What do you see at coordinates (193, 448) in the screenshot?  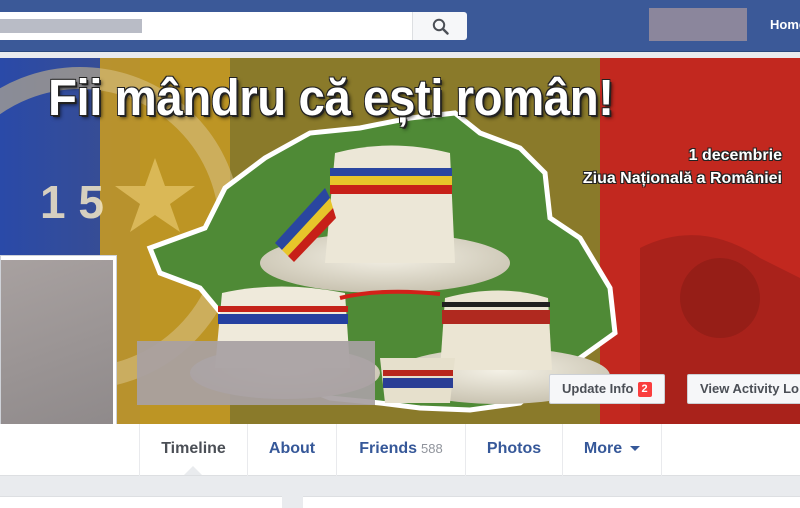 I see `tab-timeline-label: Timeline` at bounding box center [193, 448].